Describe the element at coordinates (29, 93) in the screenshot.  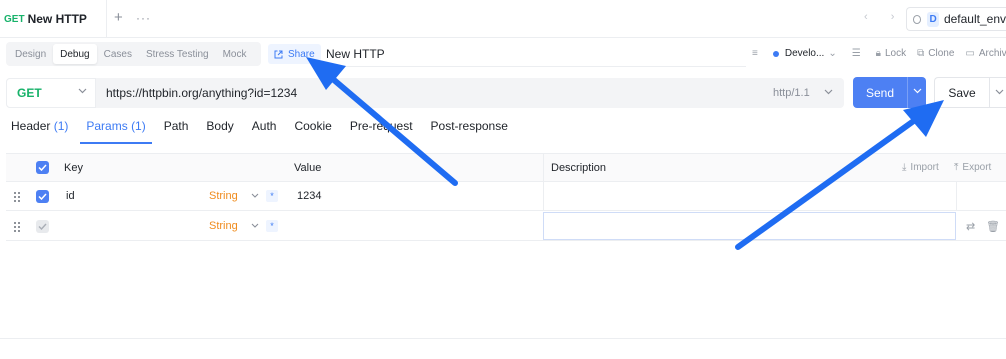
I see `method-value: GET` at that location.